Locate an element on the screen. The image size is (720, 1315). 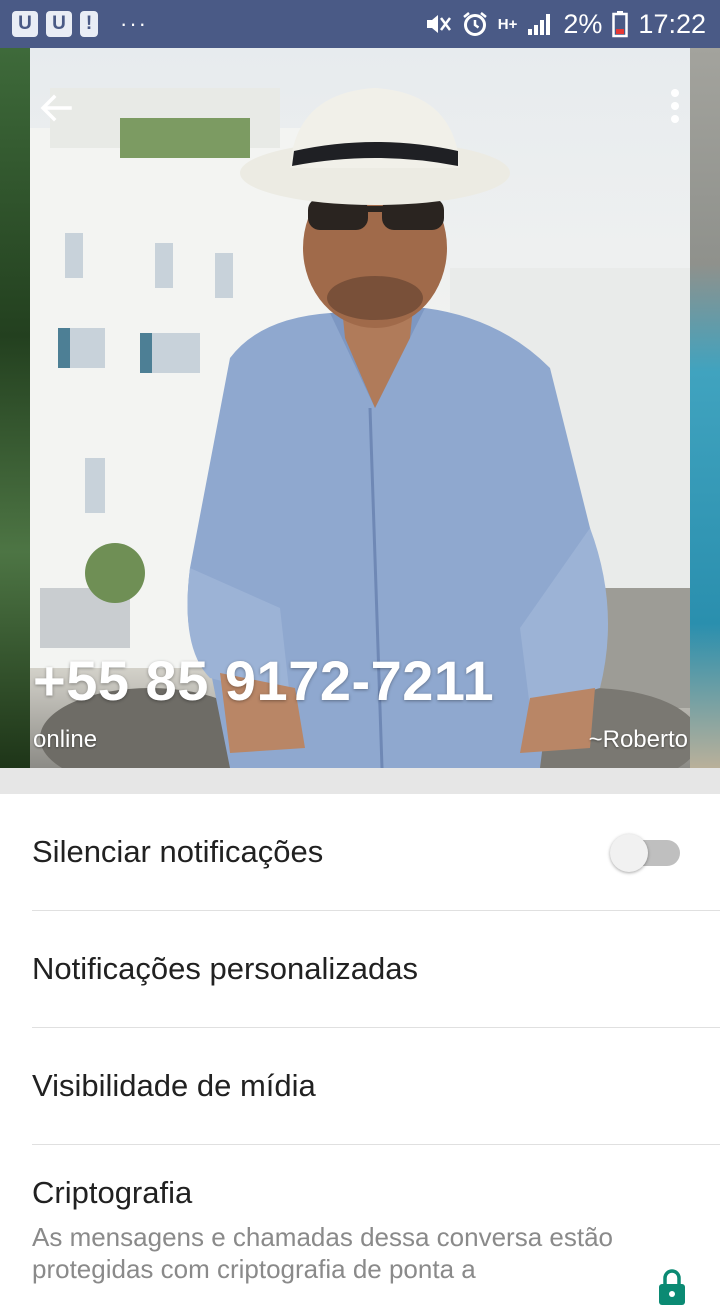
back-button is located at coordinates (56, 108).